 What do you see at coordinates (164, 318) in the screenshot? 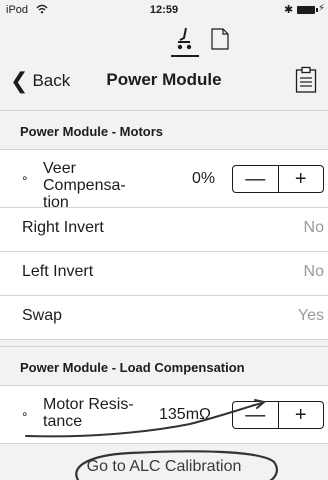
I see `swap-row: Swap Yes` at bounding box center [164, 318].